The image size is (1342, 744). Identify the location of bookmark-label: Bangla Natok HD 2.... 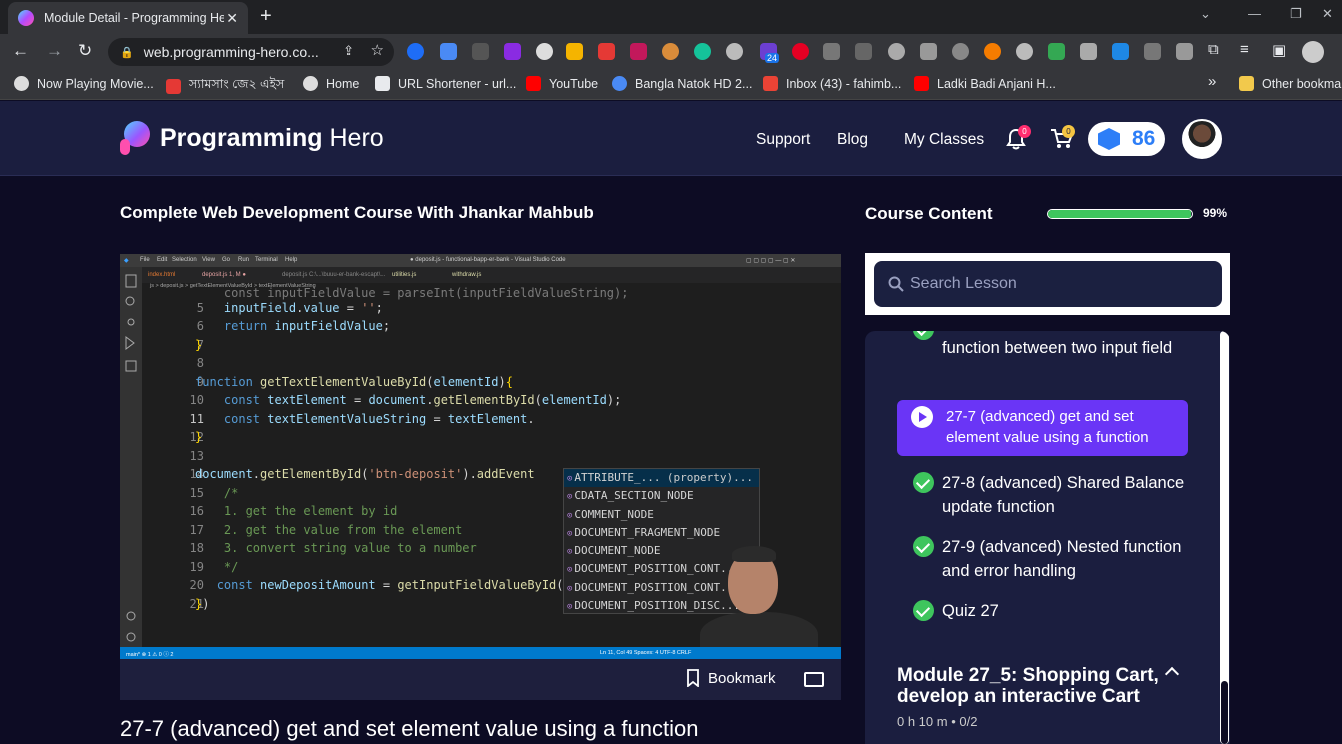
(694, 83).